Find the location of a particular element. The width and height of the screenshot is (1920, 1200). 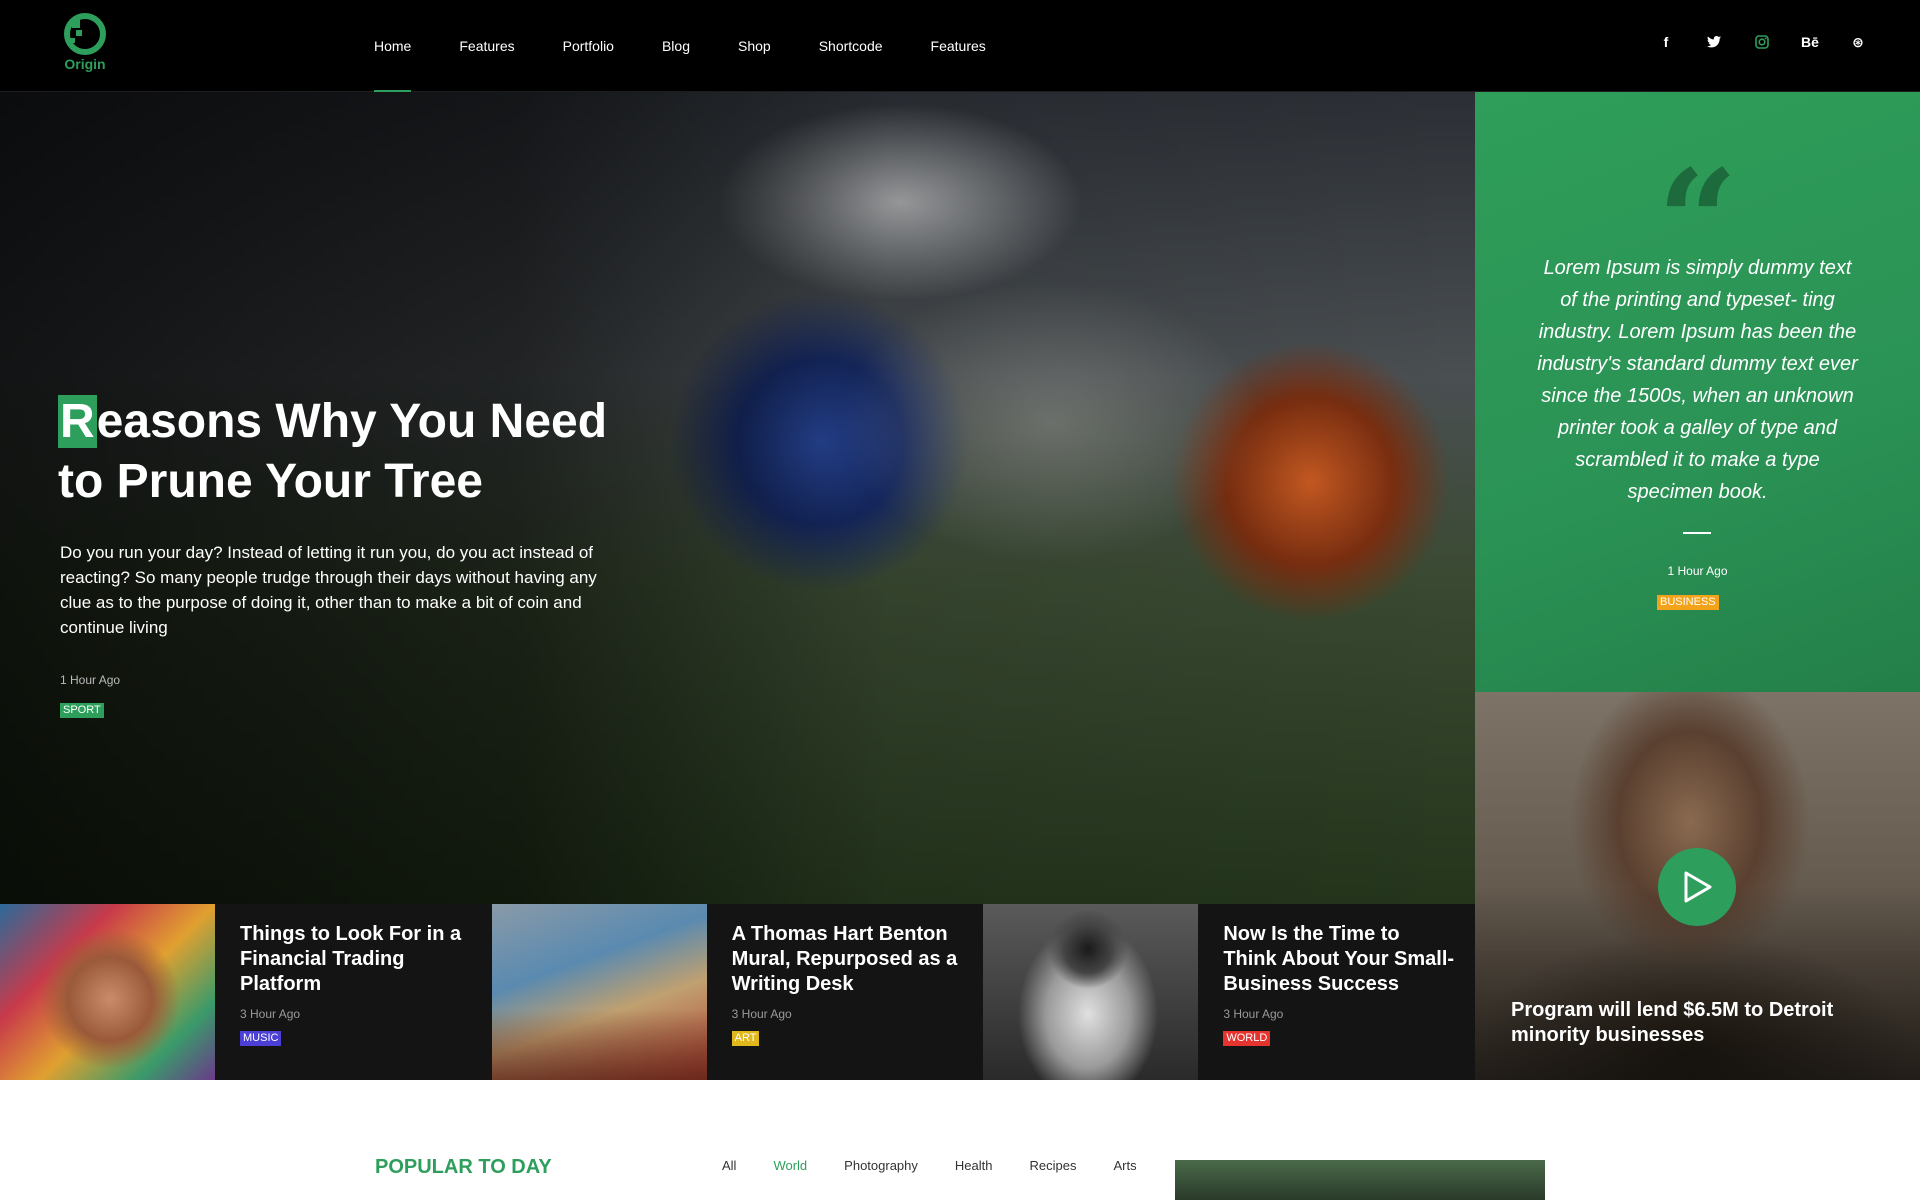

nav-item-portfolio: Portfolio is located at coordinates (588, 46).